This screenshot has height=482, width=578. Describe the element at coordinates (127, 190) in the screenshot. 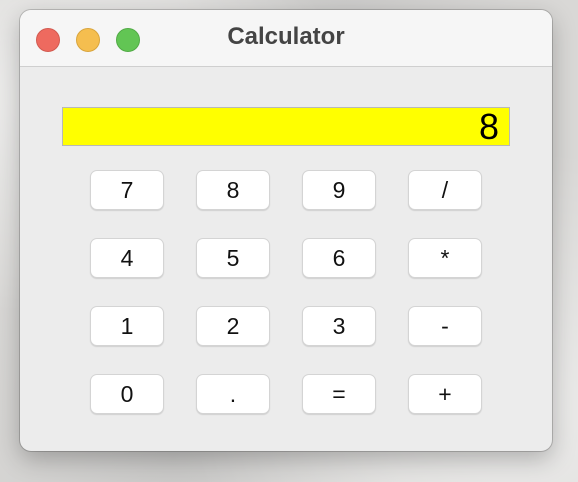

I see `key-7: 7` at that location.